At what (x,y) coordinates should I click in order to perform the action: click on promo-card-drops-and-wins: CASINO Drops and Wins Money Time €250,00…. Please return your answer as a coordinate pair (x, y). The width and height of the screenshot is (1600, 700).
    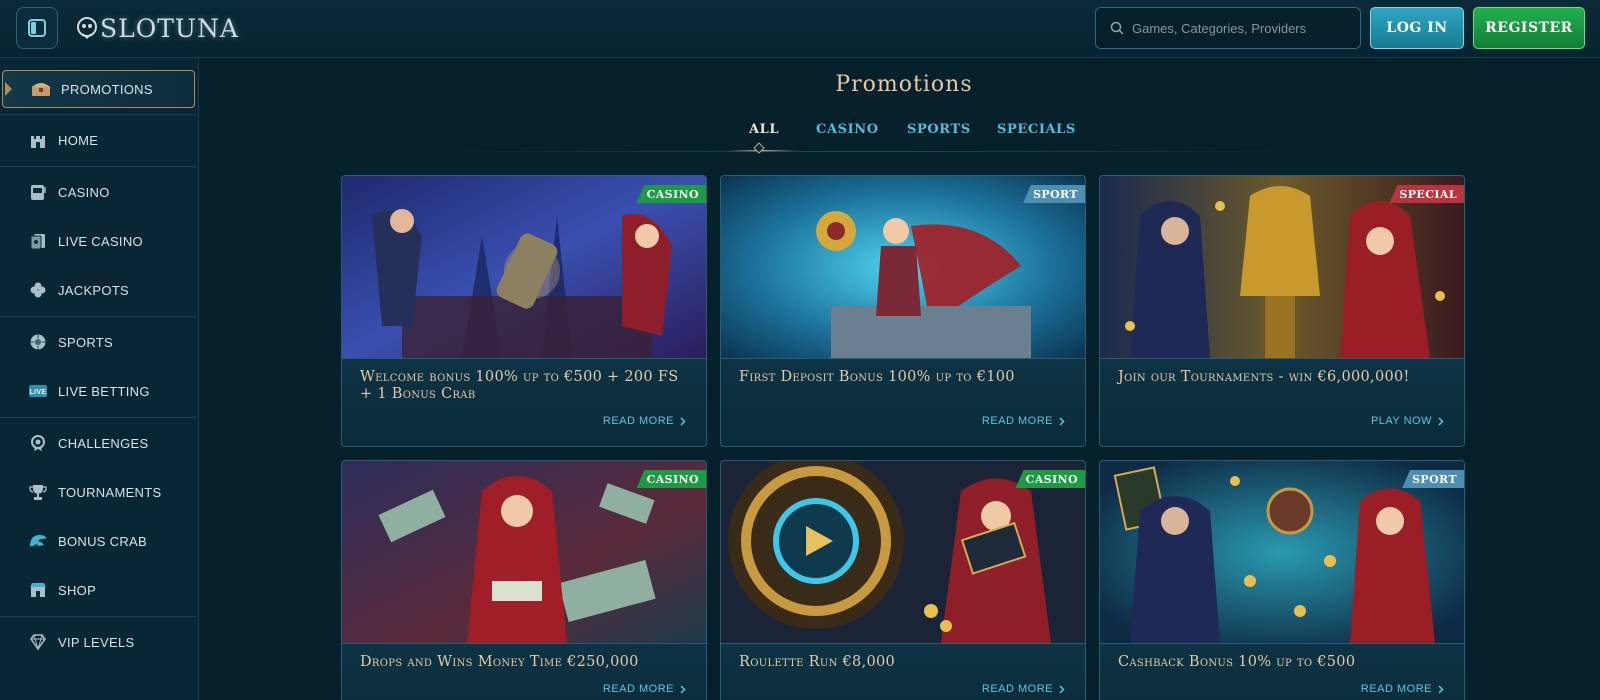
    Looking at the image, I should click on (524, 580).